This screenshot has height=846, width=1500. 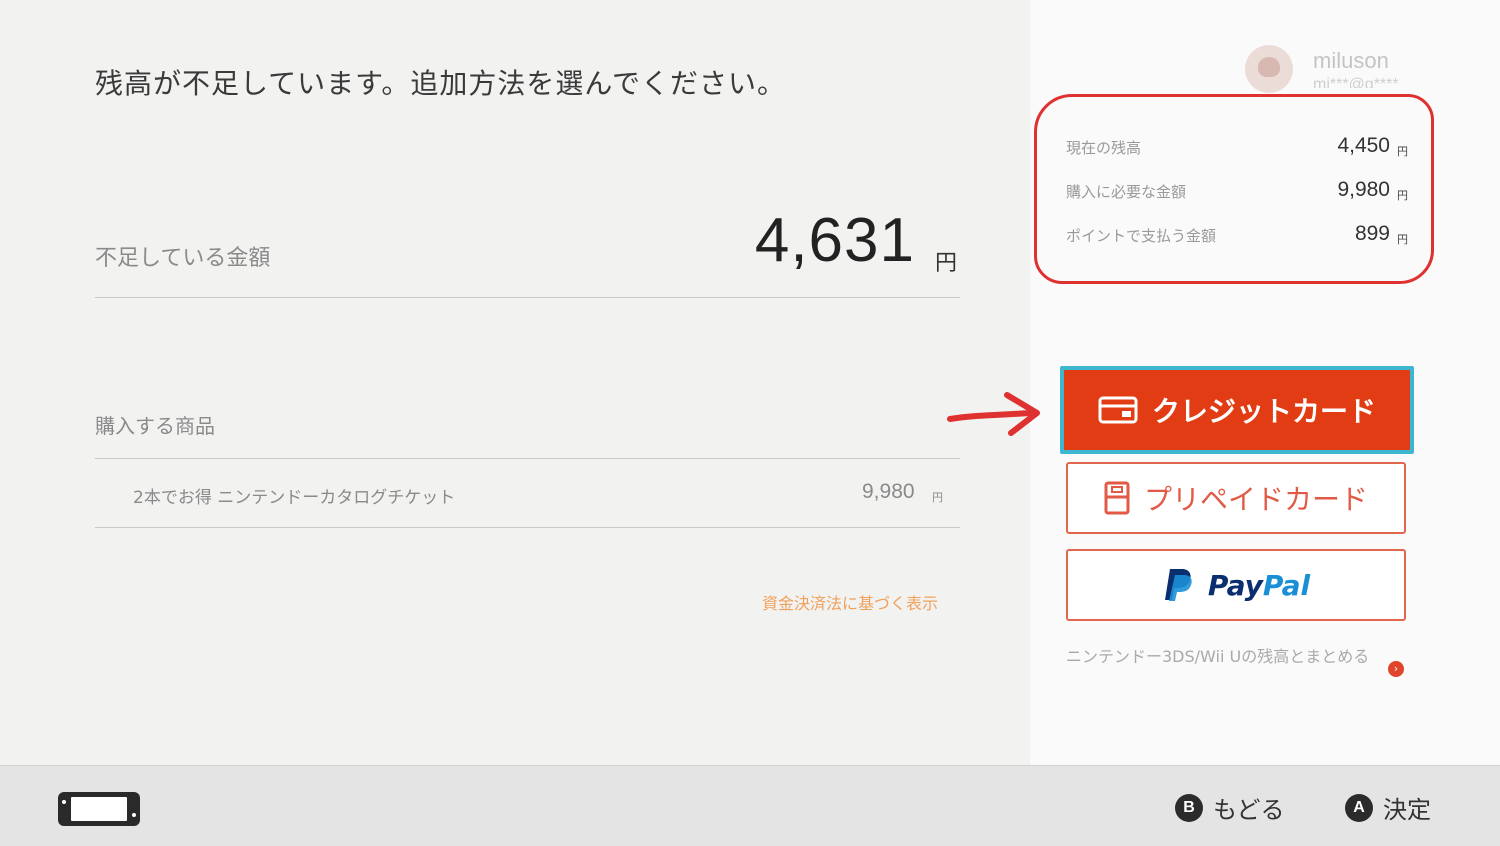 What do you see at coordinates (1118, 410) in the screenshot?
I see `credit-card-icon` at bounding box center [1118, 410].